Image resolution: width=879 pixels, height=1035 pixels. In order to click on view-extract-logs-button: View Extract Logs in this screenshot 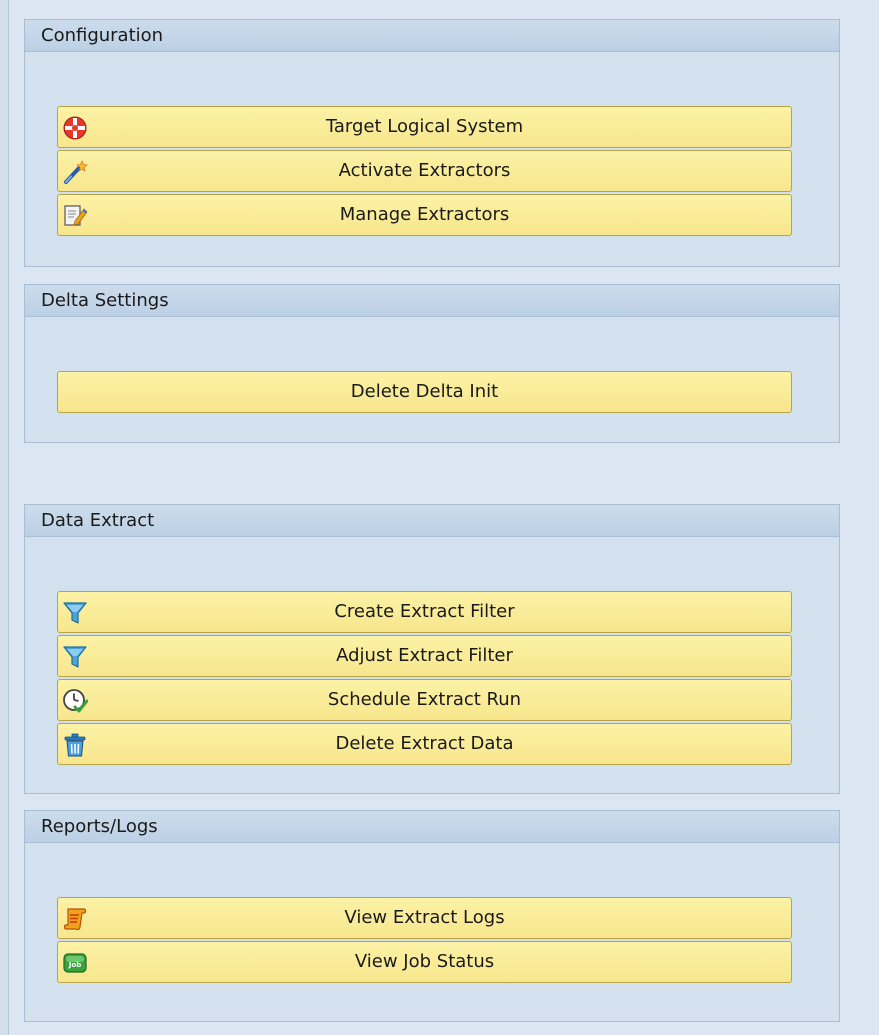, I will do `click(424, 918)`.